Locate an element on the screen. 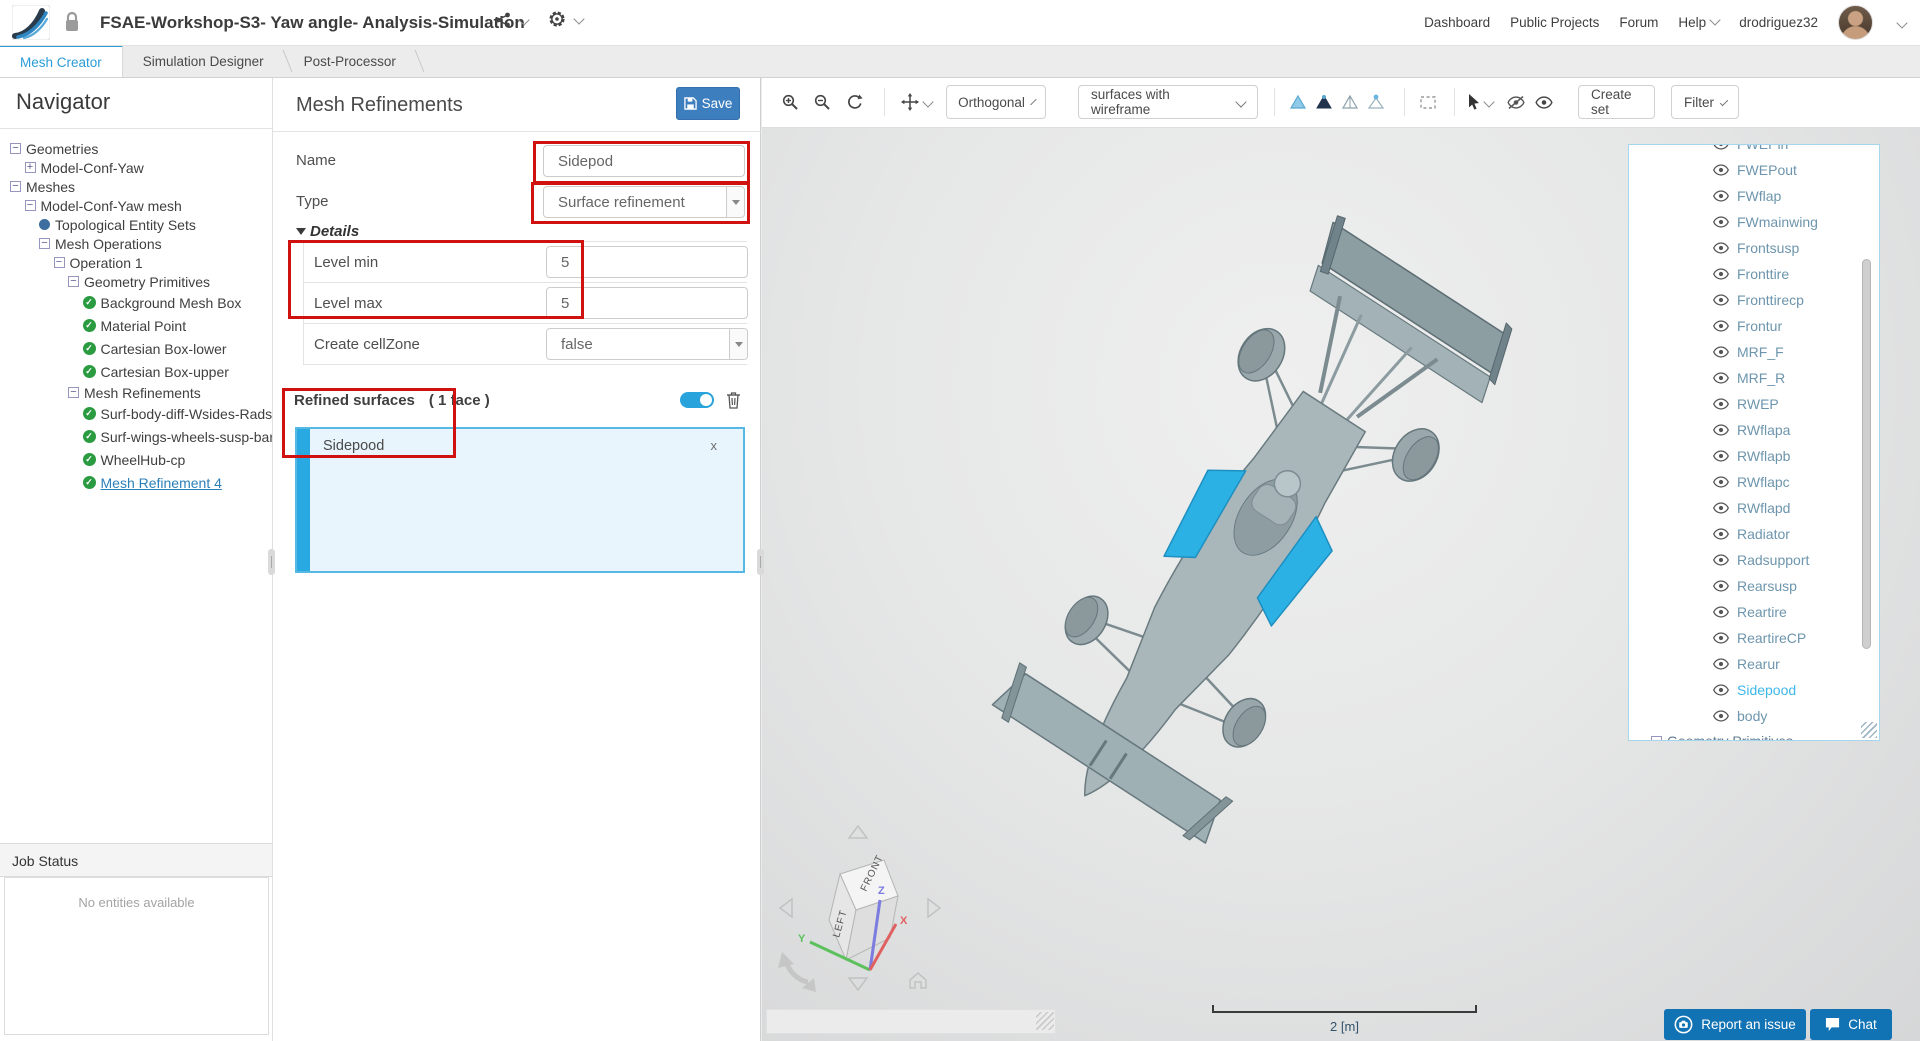 The width and height of the screenshot is (1920, 1041). collapsed-console-bar is located at coordinates (911, 1021).